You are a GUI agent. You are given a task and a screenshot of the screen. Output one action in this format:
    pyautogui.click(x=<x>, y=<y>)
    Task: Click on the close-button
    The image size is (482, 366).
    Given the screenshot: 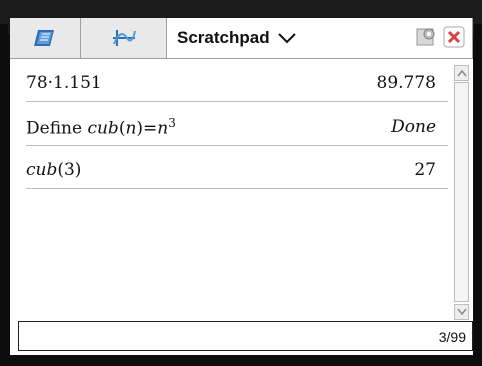 What is the action you would take?
    pyautogui.click(x=454, y=37)
    